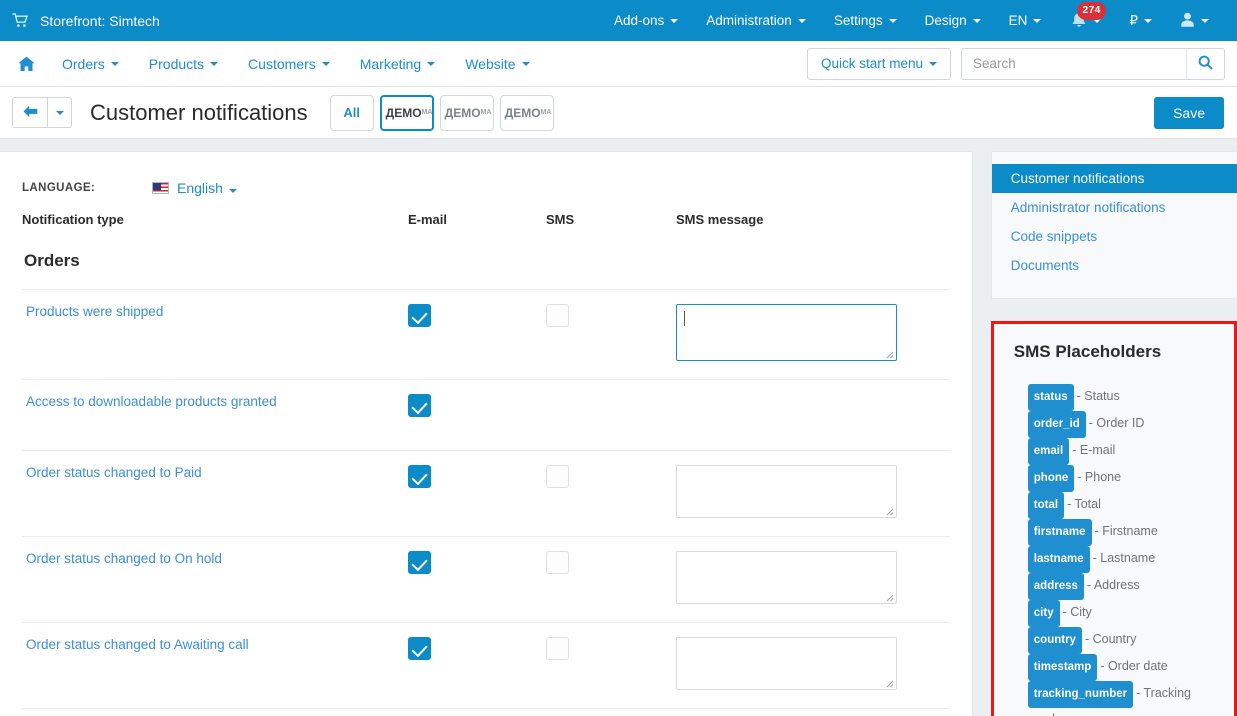 The height and width of the screenshot is (716, 1237). What do you see at coordinates (953, 20) in the screenshot?
I see `top-menu-item-design: Design` at bounding box center [953, 20].